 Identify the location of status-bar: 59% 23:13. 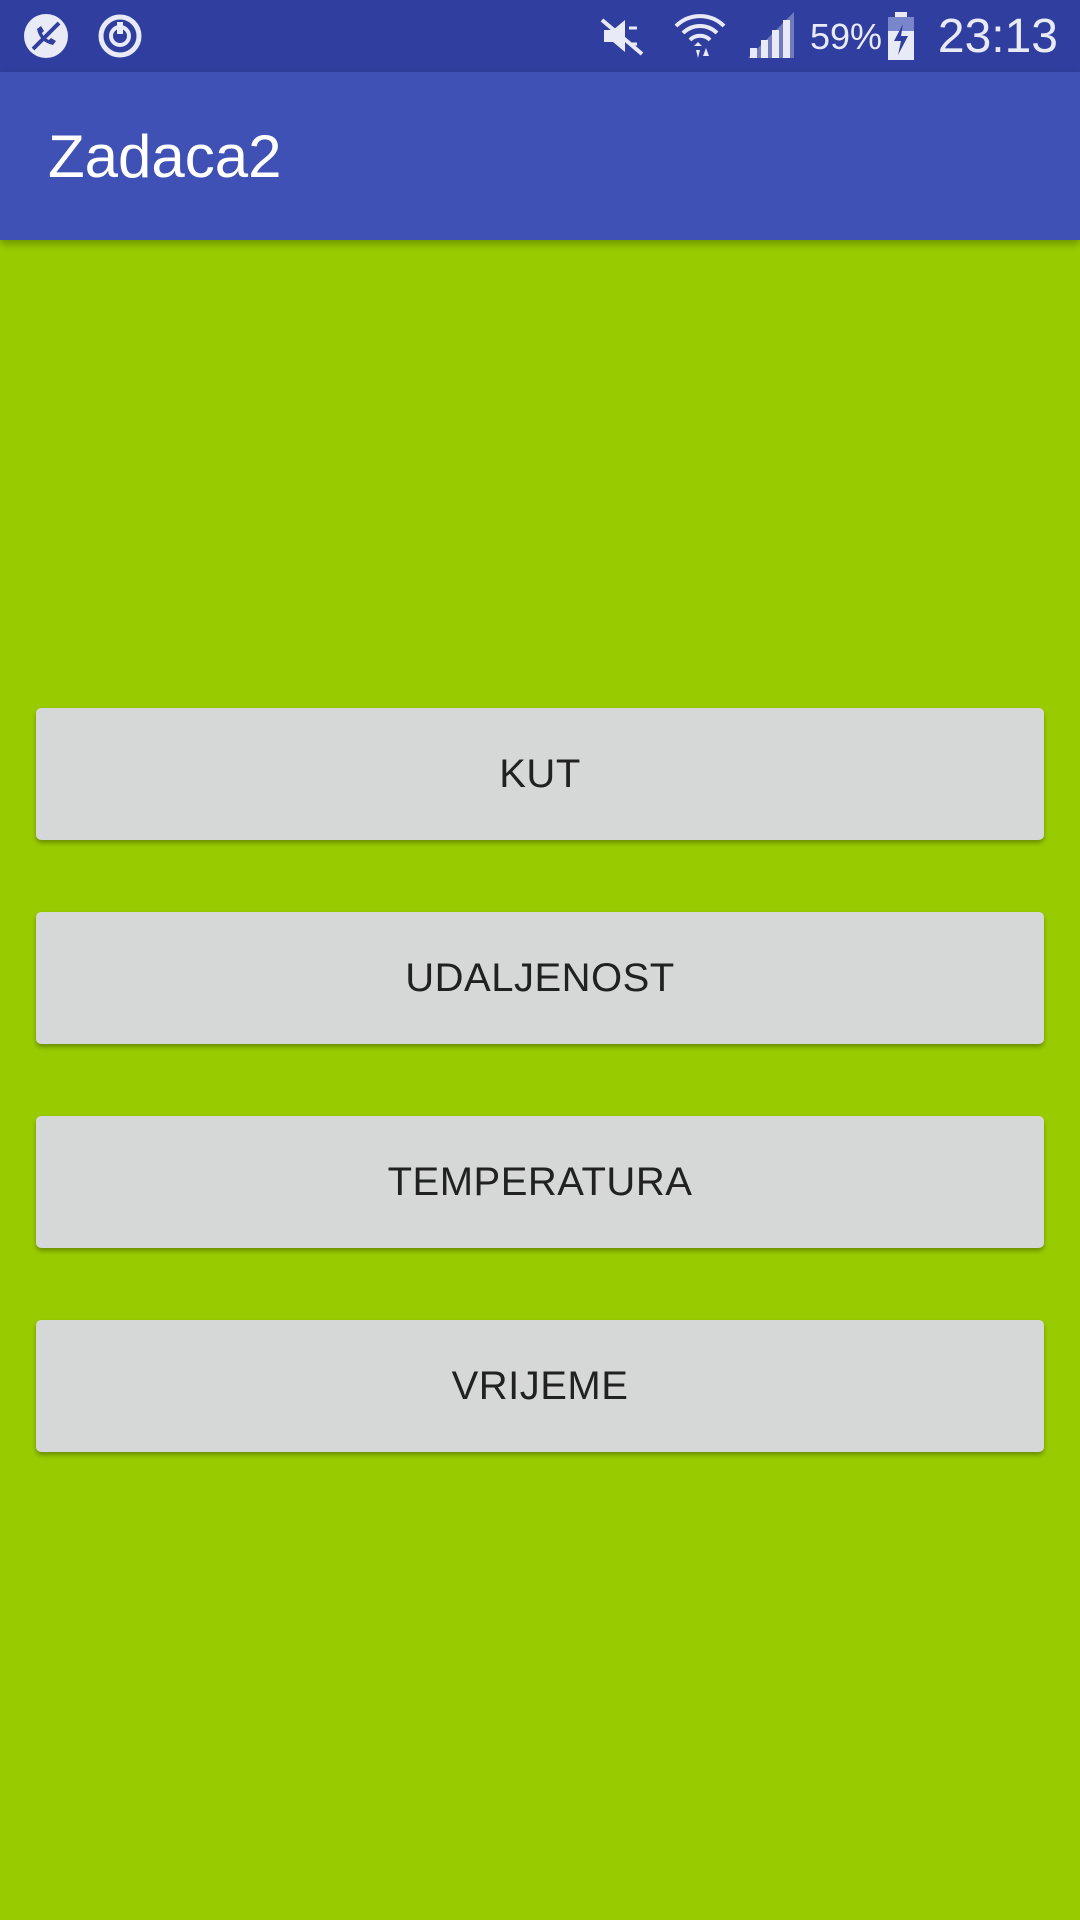
(540, 36).